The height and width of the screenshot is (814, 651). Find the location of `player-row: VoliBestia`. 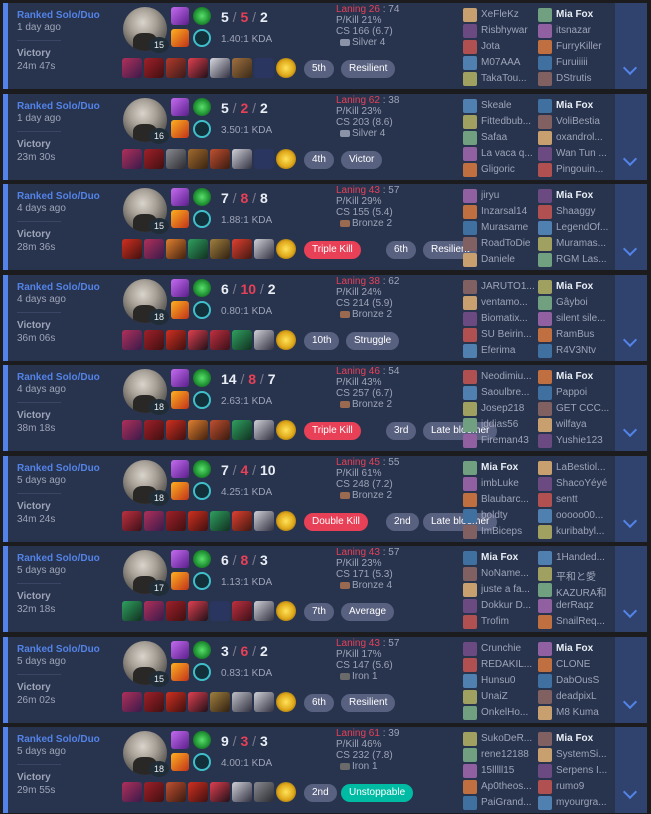

player-row: VoliBestia is located at coordinates (575, 122).